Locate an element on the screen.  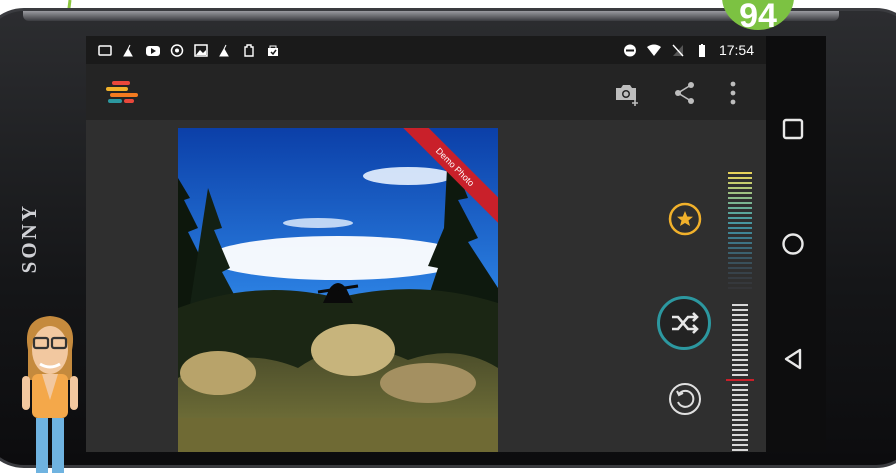
wifi-icon is located at coordinates (653, 50).